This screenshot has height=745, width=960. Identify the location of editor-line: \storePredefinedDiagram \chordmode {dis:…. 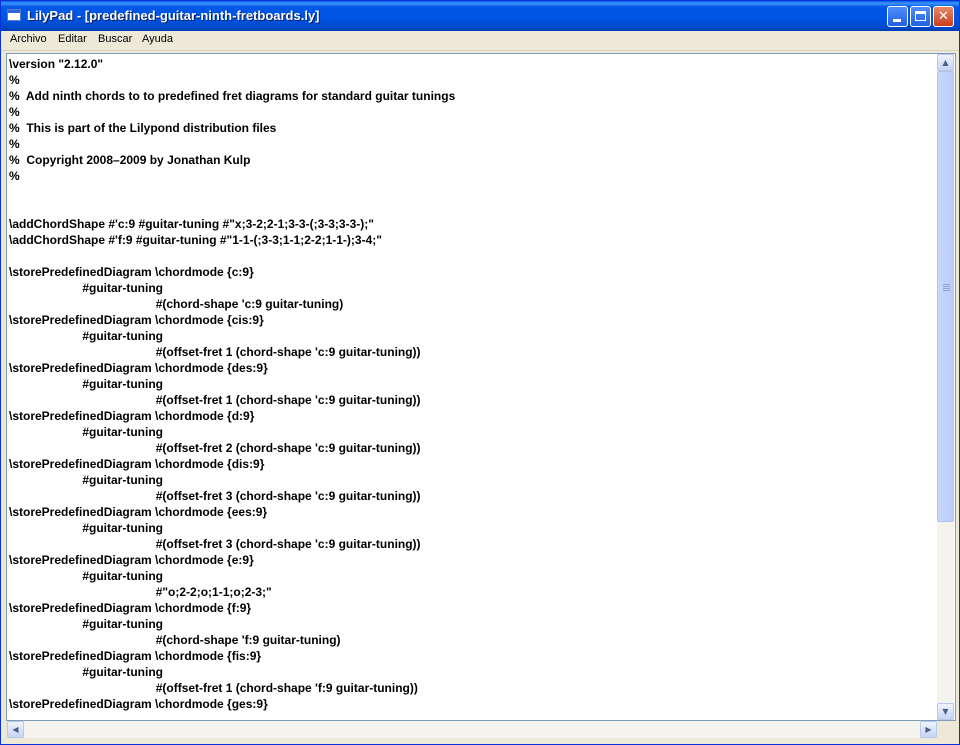
(137, 464).